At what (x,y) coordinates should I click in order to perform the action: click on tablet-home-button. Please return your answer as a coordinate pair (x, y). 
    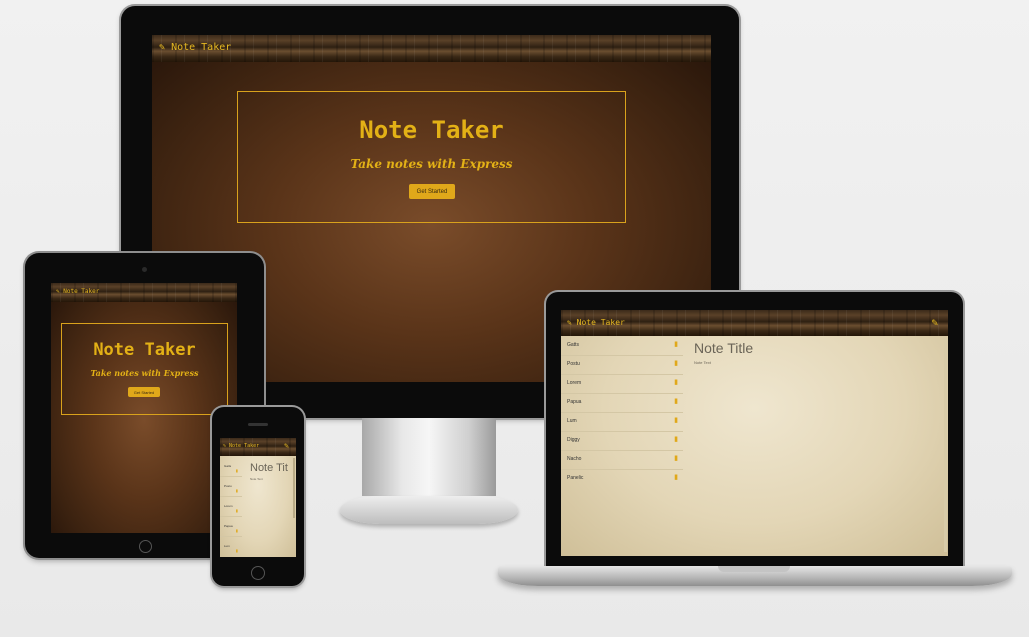
    Looking at the image, I should click on (145, 546).